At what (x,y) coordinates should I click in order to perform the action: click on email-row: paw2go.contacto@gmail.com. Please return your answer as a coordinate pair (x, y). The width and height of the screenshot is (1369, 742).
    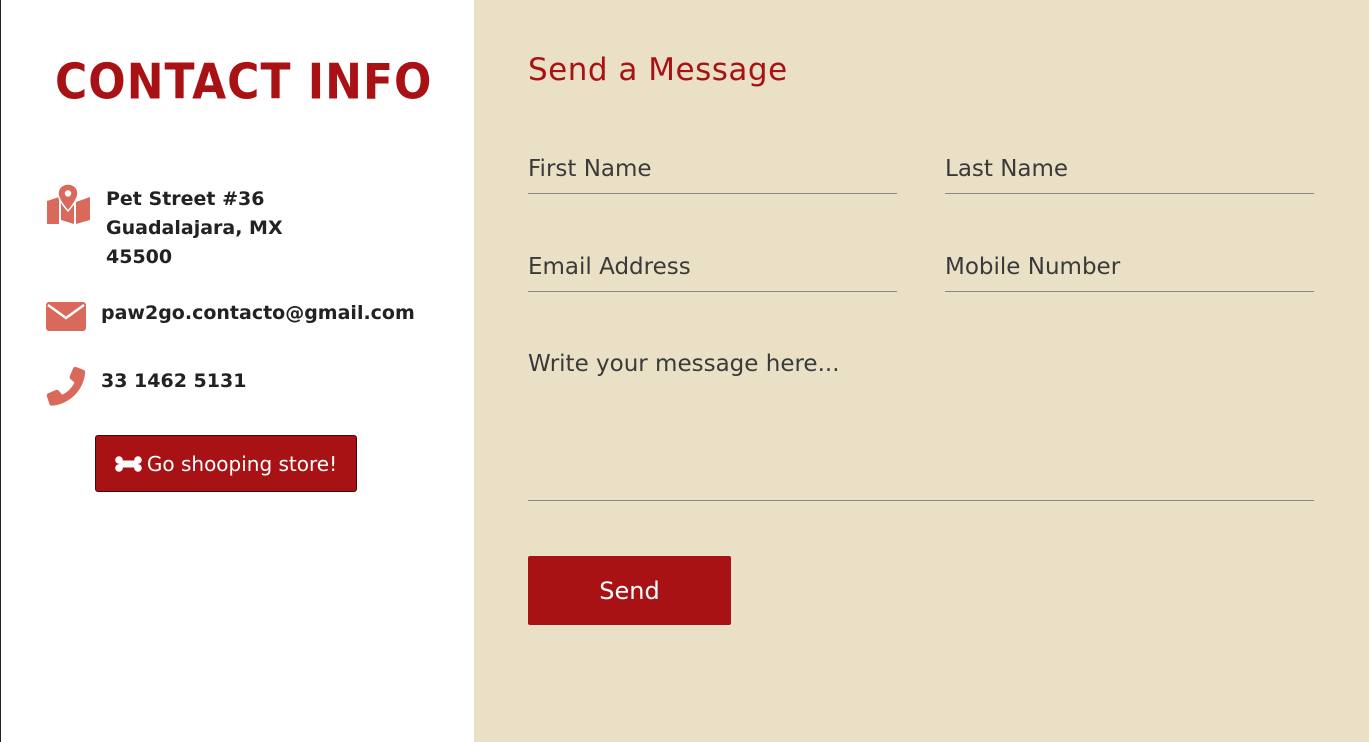
    Looking at the image, I should click on (230, 318).